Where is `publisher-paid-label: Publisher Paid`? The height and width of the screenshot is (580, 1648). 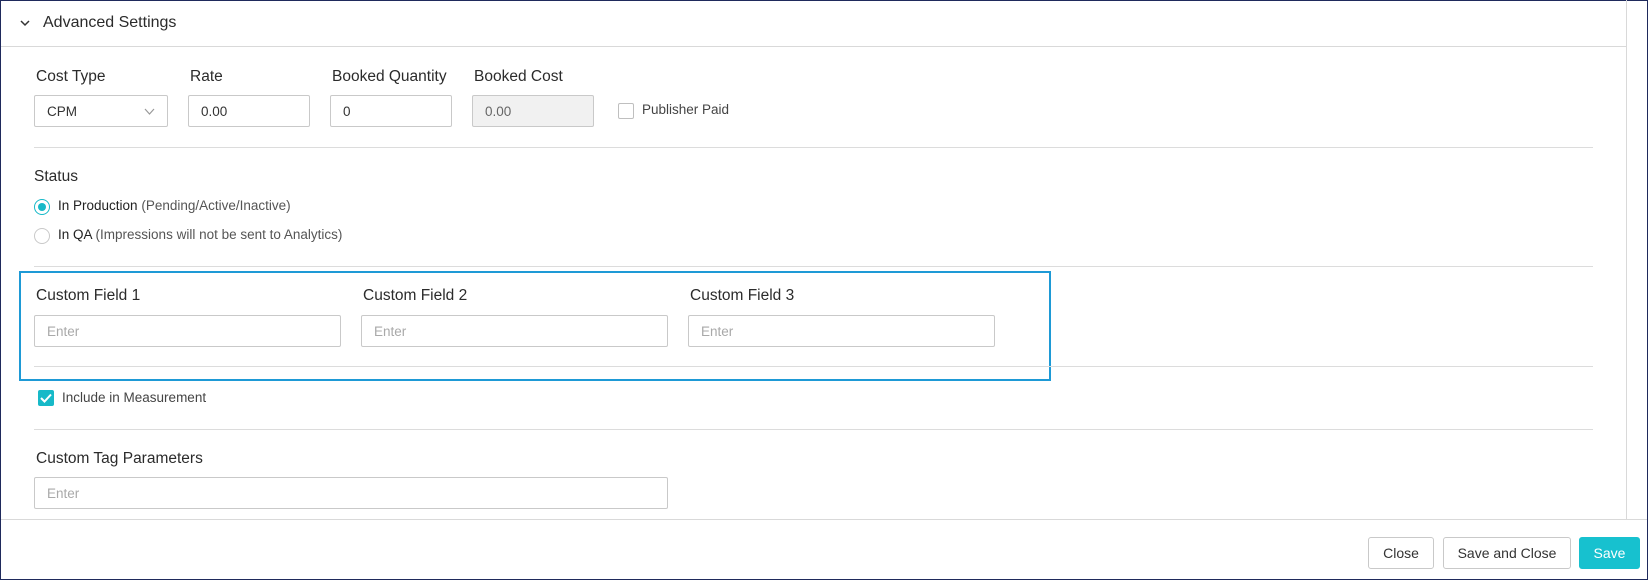 publisher-paid-label: Publisher Paid is located at coordinates (686, 109).